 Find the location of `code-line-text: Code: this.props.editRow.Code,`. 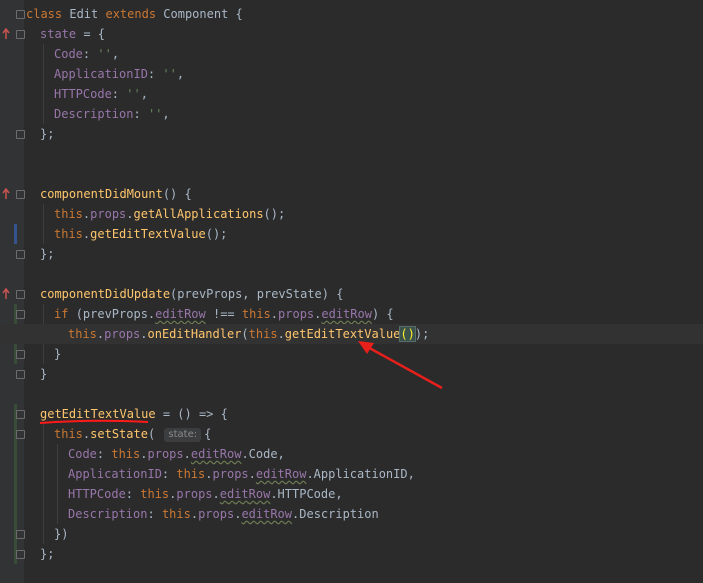

code-line-text: Code: this.props.editRow.Code, is located at coordinates (176, 454).